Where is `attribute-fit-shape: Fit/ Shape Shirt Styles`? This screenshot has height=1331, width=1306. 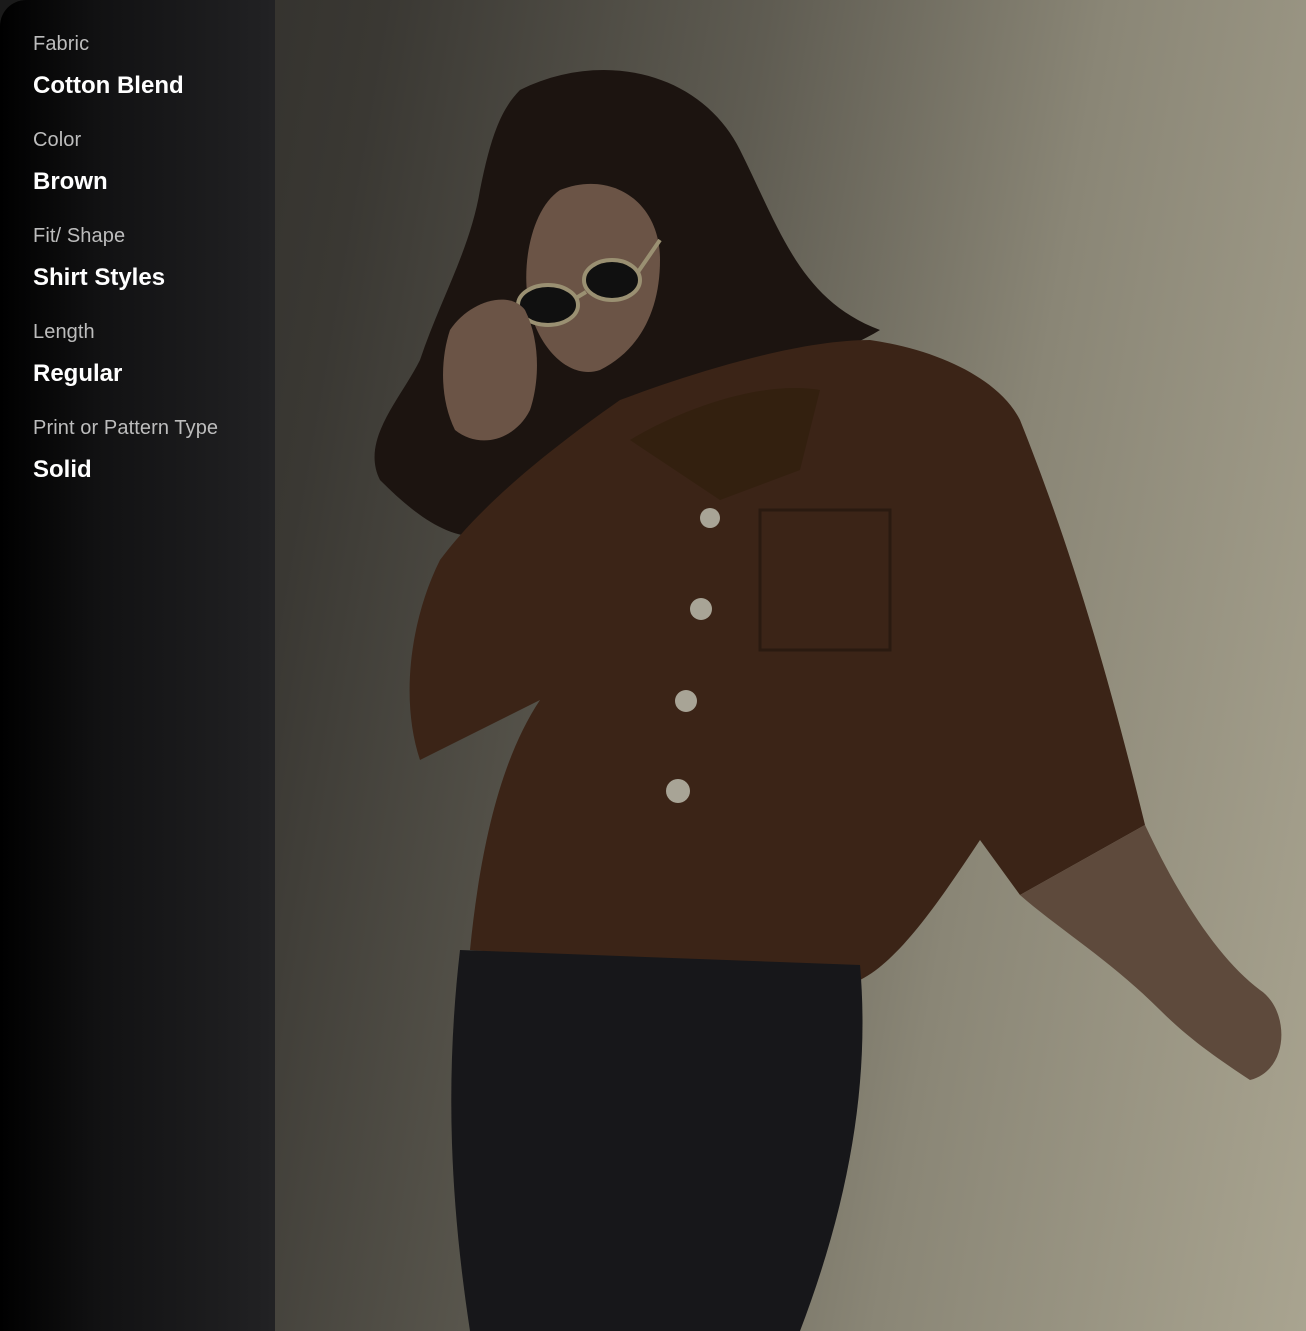
attribute-fit-shape: Fit/ Shape Shirt Styles is located at coordinates (154, 258).